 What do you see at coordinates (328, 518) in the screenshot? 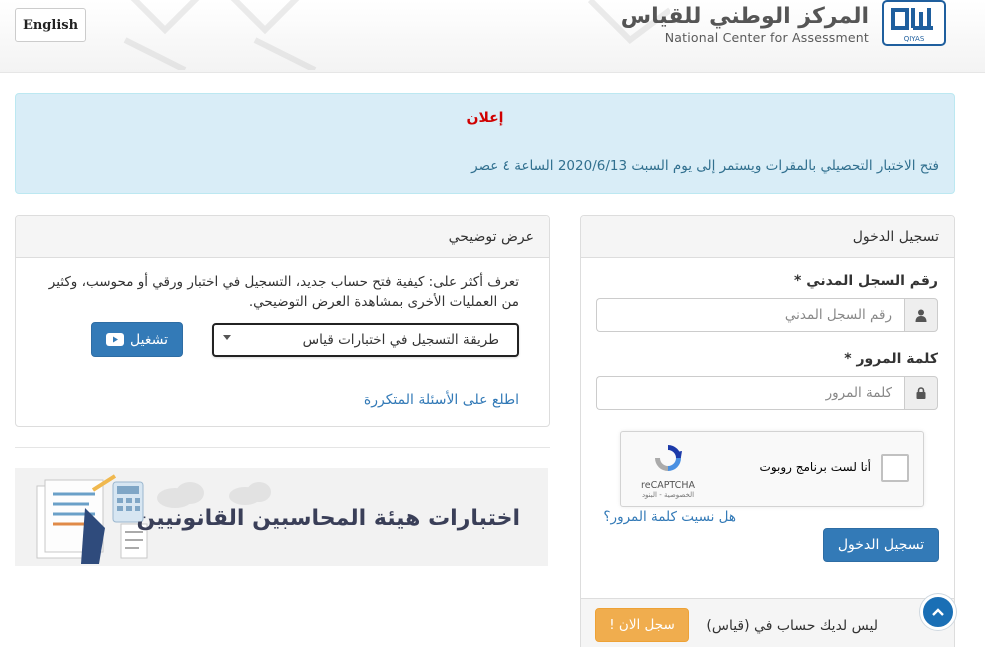
I see `banner-title: اختبارات هيئة المحاسبين القانونيين` at bounding box center [328, 518].